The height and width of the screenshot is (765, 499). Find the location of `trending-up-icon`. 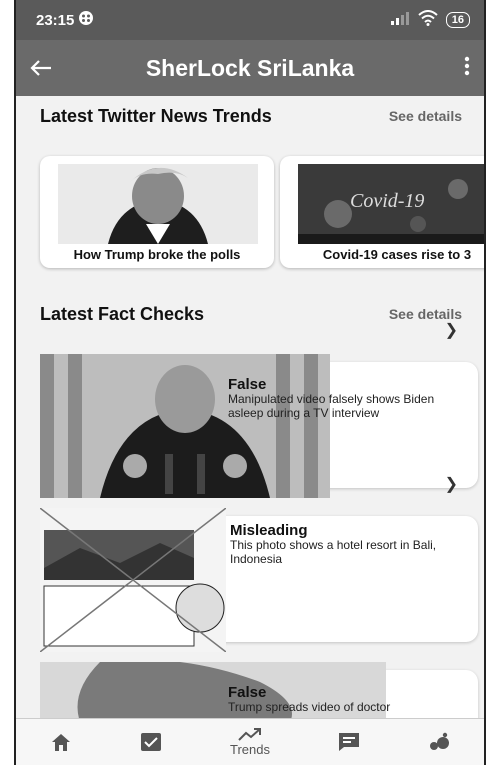

trending-up-icon is located at coordinates (249, 734).